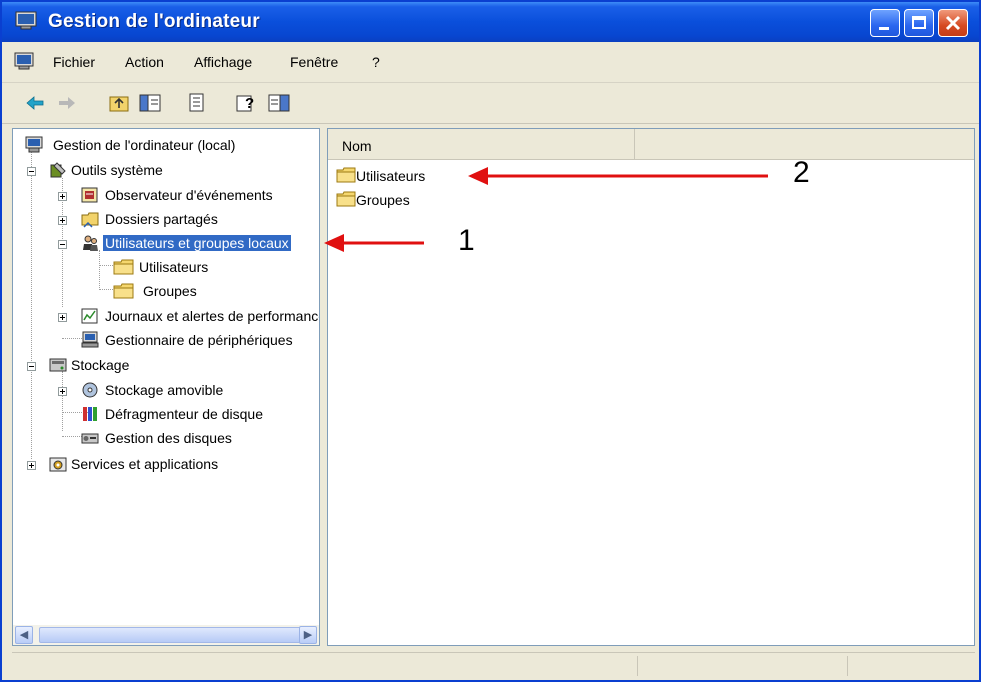  I want to click on annotation-label-1: 1, so click(466, 240).